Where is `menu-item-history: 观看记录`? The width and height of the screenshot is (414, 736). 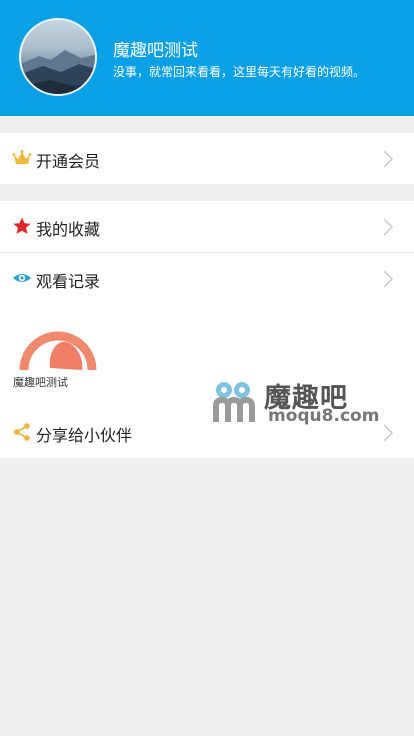
menu-item-history: 观看记录 is located at coordinates (207, 278).